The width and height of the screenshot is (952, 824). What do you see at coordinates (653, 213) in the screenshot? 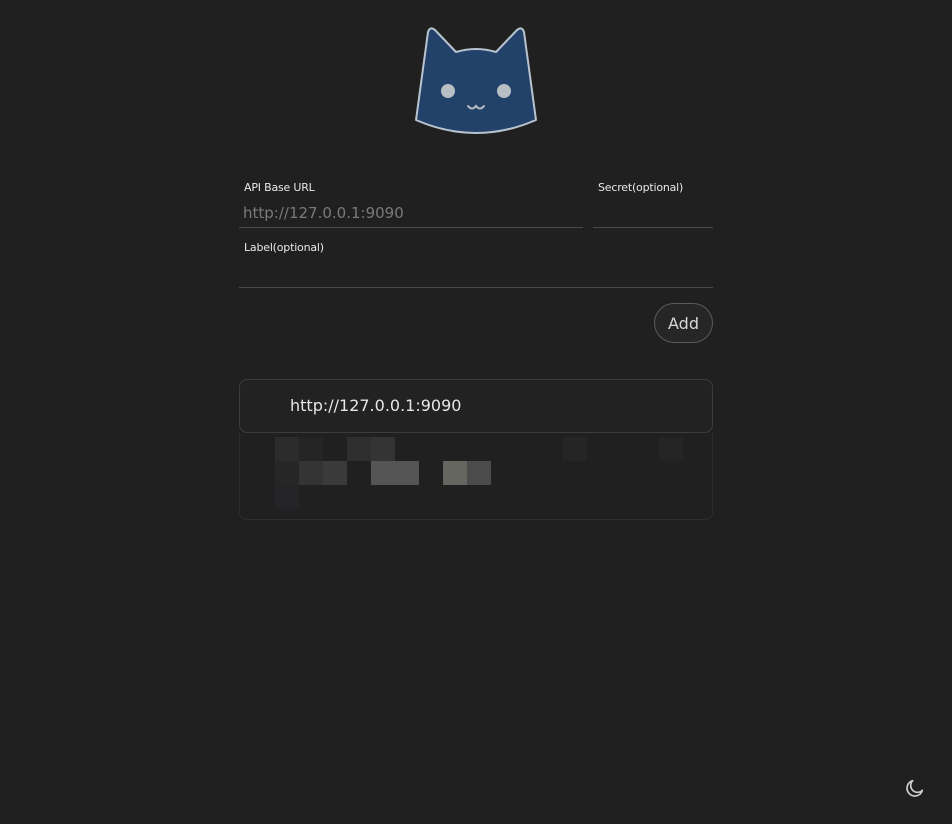
I see `secret-input` at bounding box center [653, 213].